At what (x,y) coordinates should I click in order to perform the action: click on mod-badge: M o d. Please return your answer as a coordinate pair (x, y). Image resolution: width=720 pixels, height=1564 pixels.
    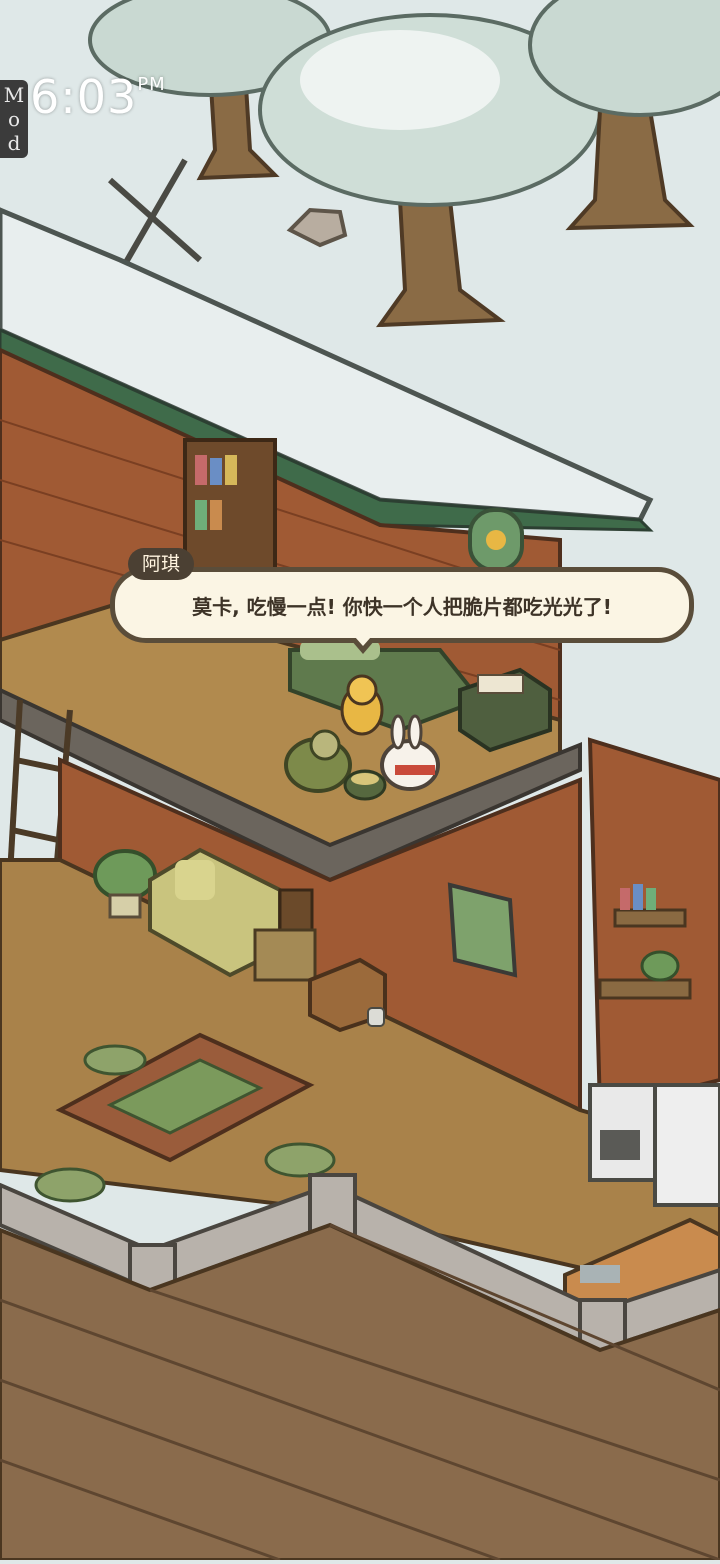
    Looking at the image, I should click on (14, 119).